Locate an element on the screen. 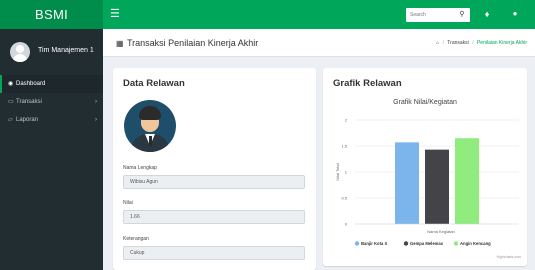 The width and height of the screenshot is (535, 270). nilai-field: 1.66 is located at coordinates (214, 217).